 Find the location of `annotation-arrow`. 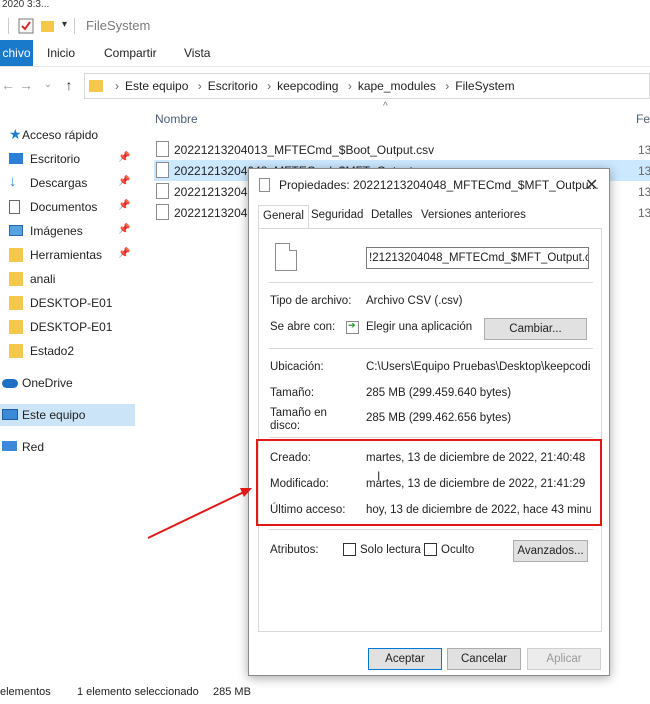

annotation-arrow is located at coordinates (199, 513).